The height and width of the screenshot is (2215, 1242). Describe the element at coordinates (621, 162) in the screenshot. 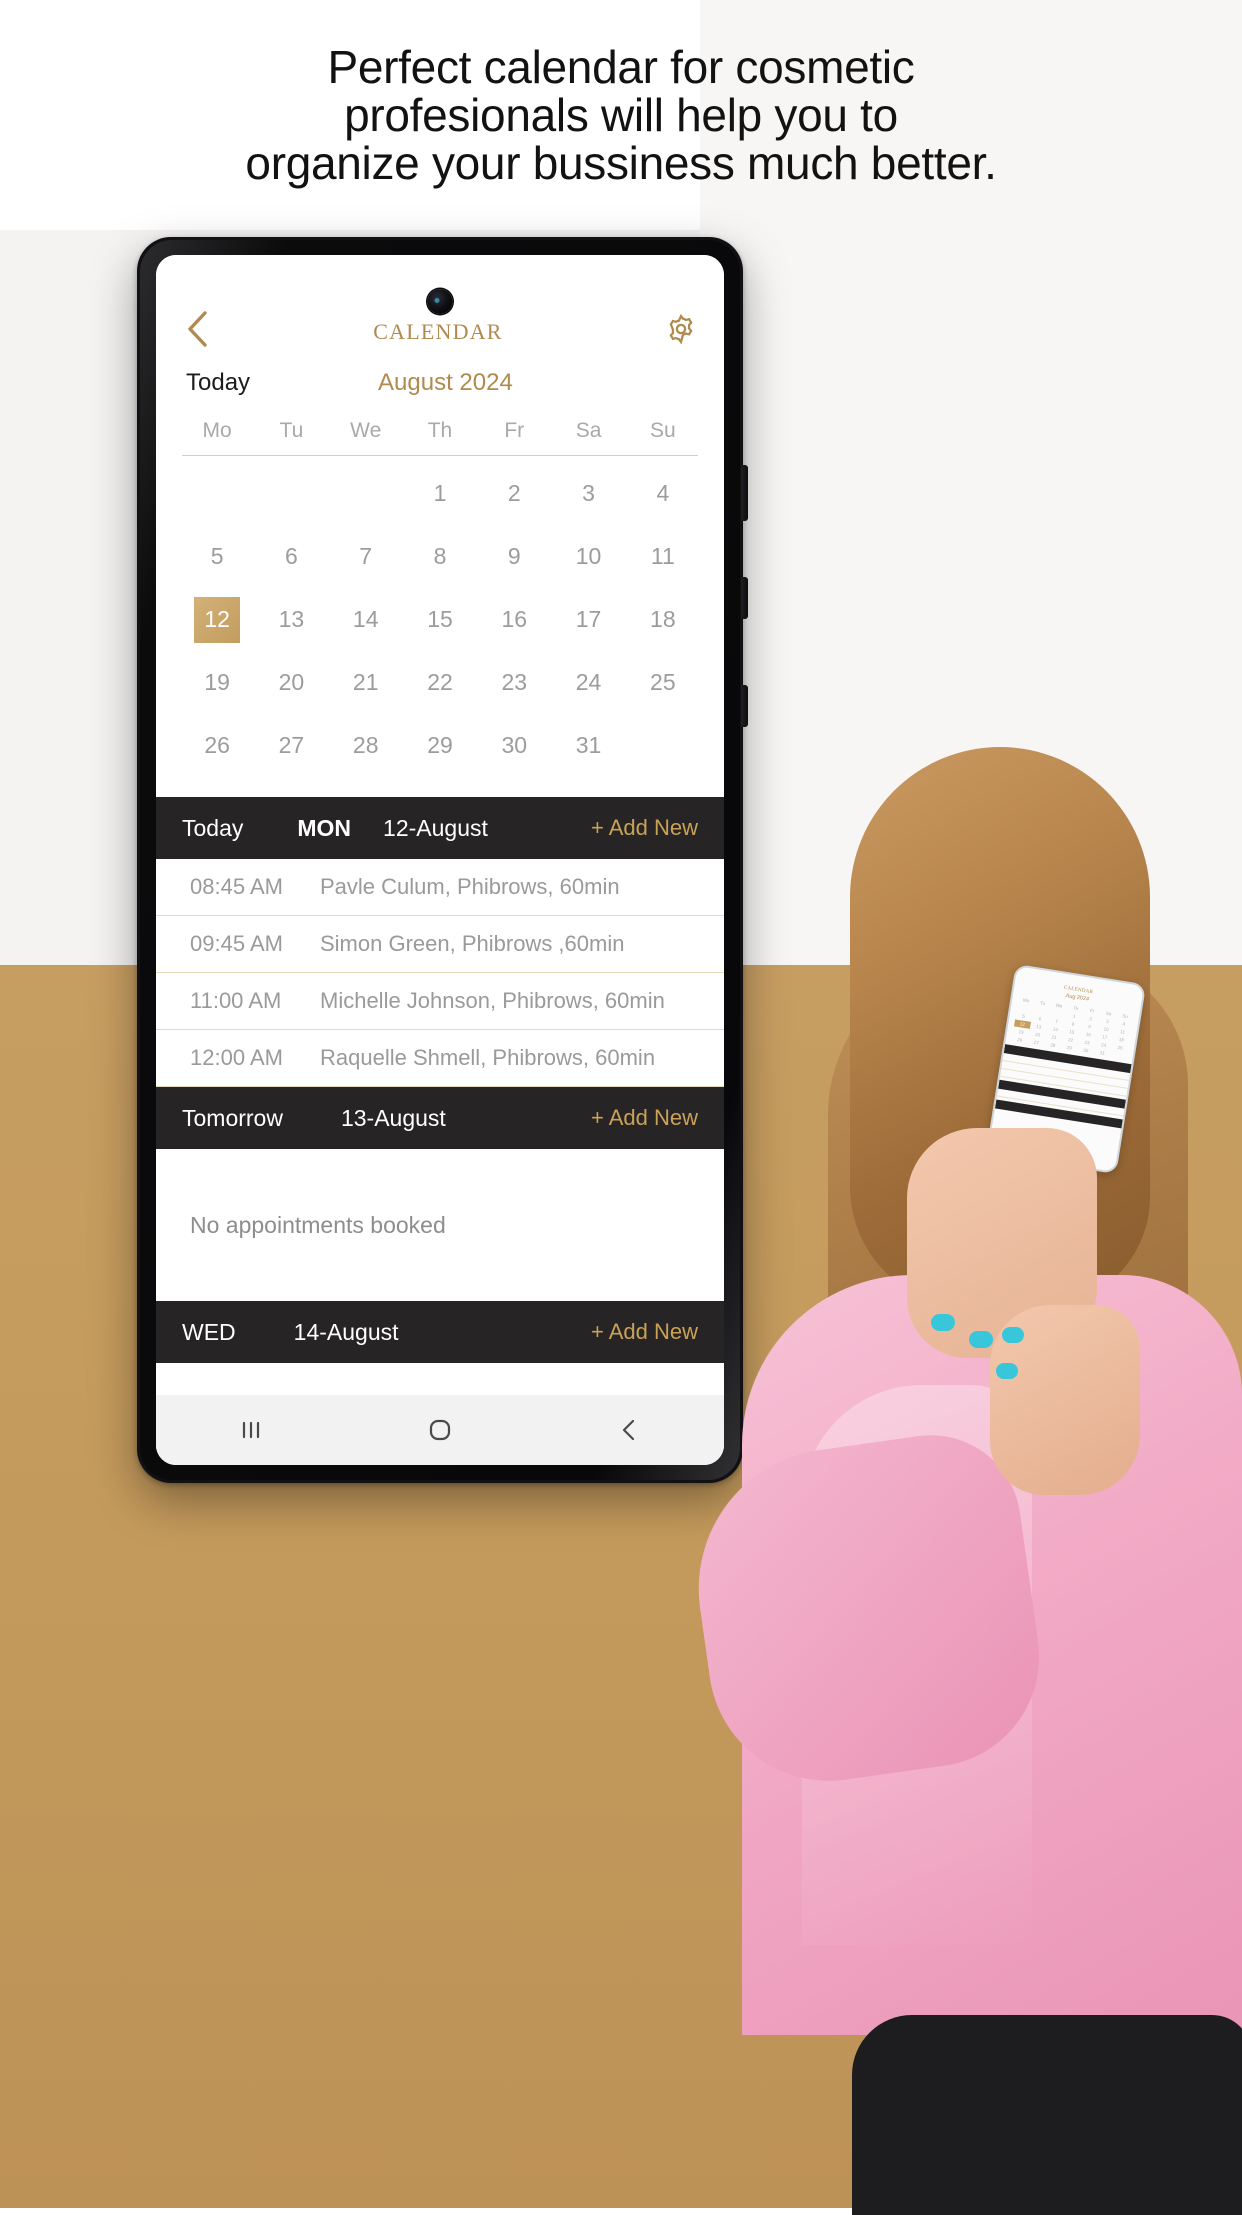

I see `headline-line-3: organize your bussiness much better.` at that location.